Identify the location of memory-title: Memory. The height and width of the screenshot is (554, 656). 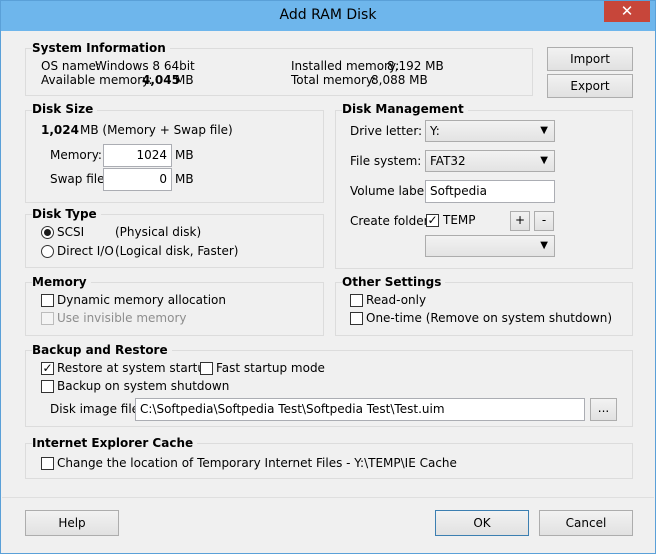
(61, 282).